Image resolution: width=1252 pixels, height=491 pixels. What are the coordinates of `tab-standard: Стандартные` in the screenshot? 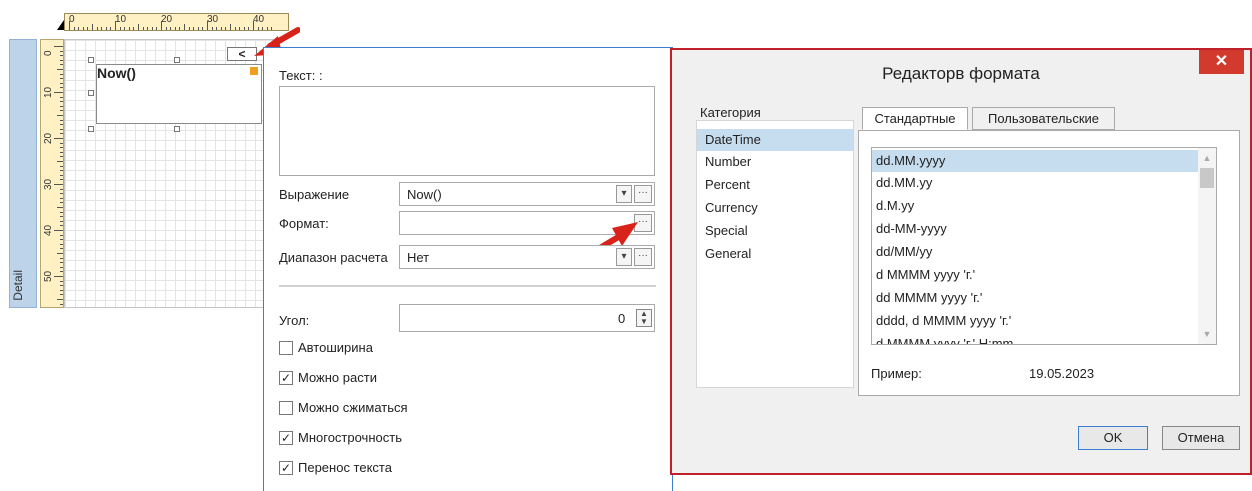 It's located at (915, 118).